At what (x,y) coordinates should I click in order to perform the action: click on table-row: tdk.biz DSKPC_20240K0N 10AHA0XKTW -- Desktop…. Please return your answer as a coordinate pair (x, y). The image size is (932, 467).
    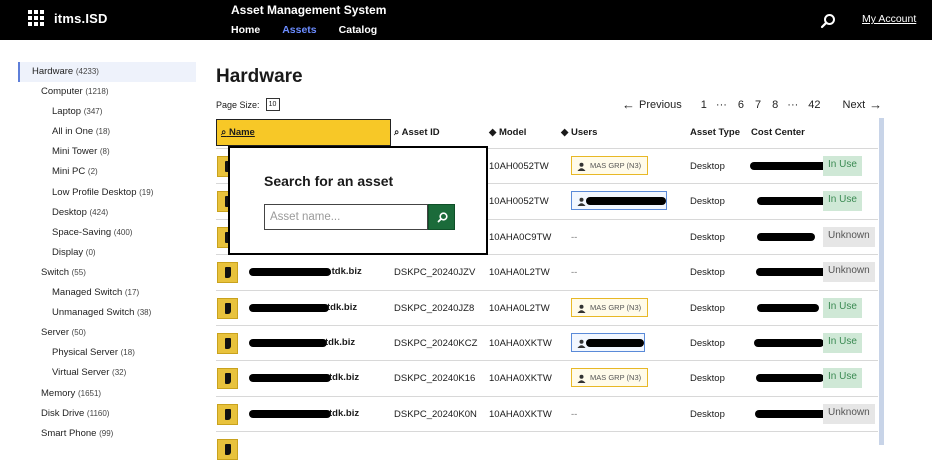
    Looking at the image, I should click on (547, 413).